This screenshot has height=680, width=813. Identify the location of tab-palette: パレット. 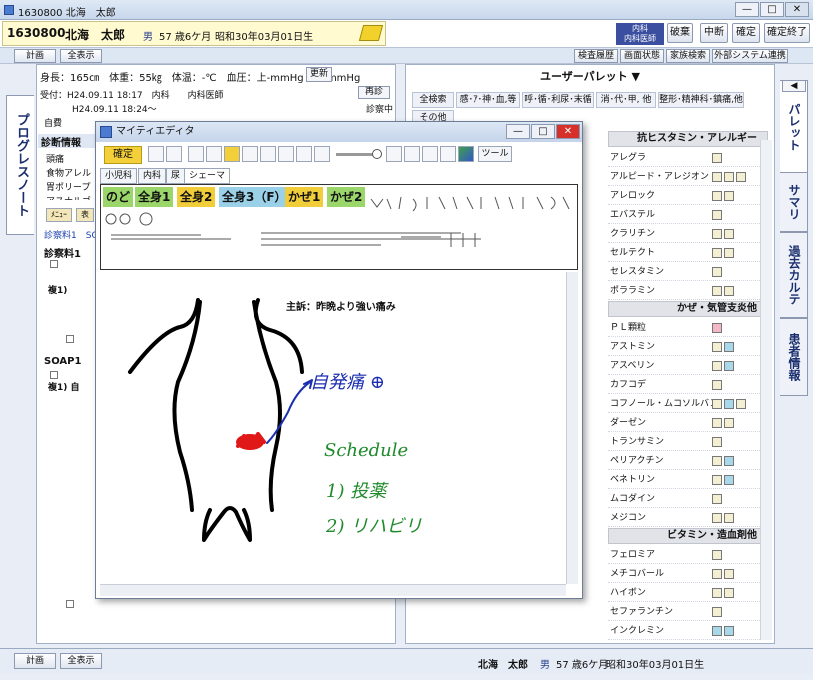
(794, 127).